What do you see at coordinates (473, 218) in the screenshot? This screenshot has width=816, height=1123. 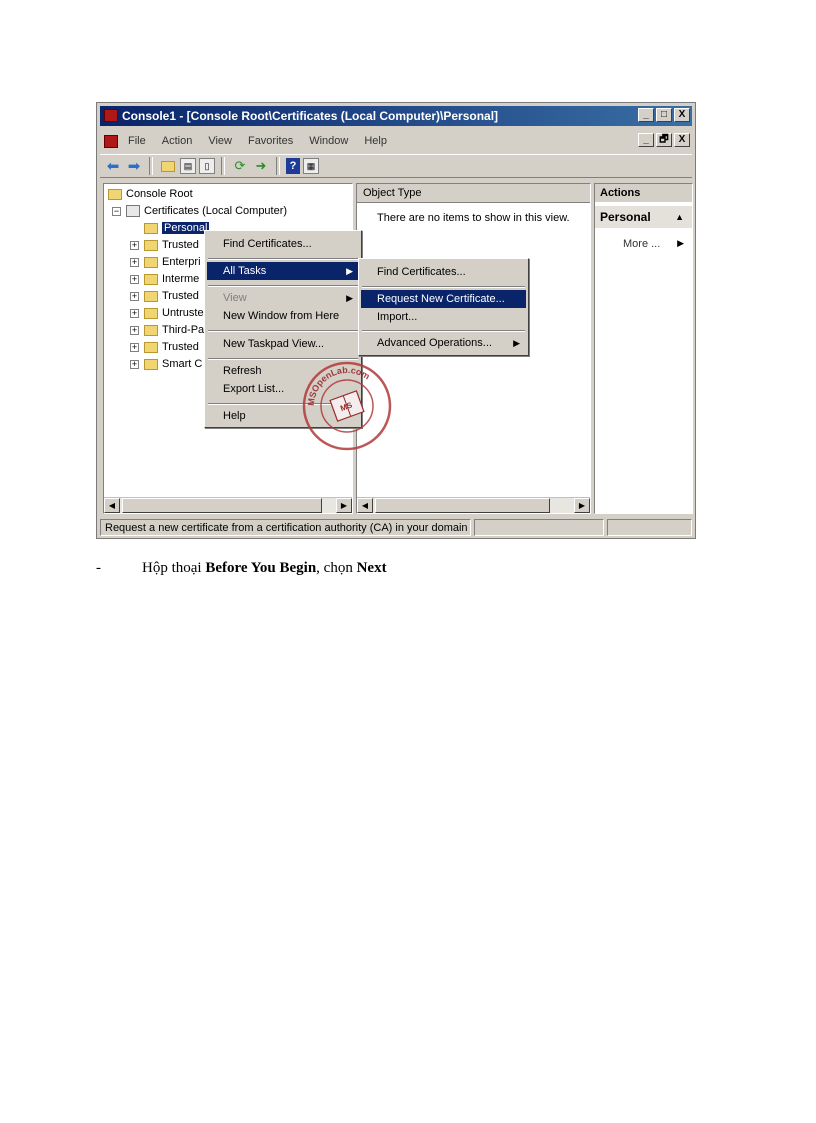 I see `empty-message: There are no items to show in this view.` at bounding box center [473, 218].